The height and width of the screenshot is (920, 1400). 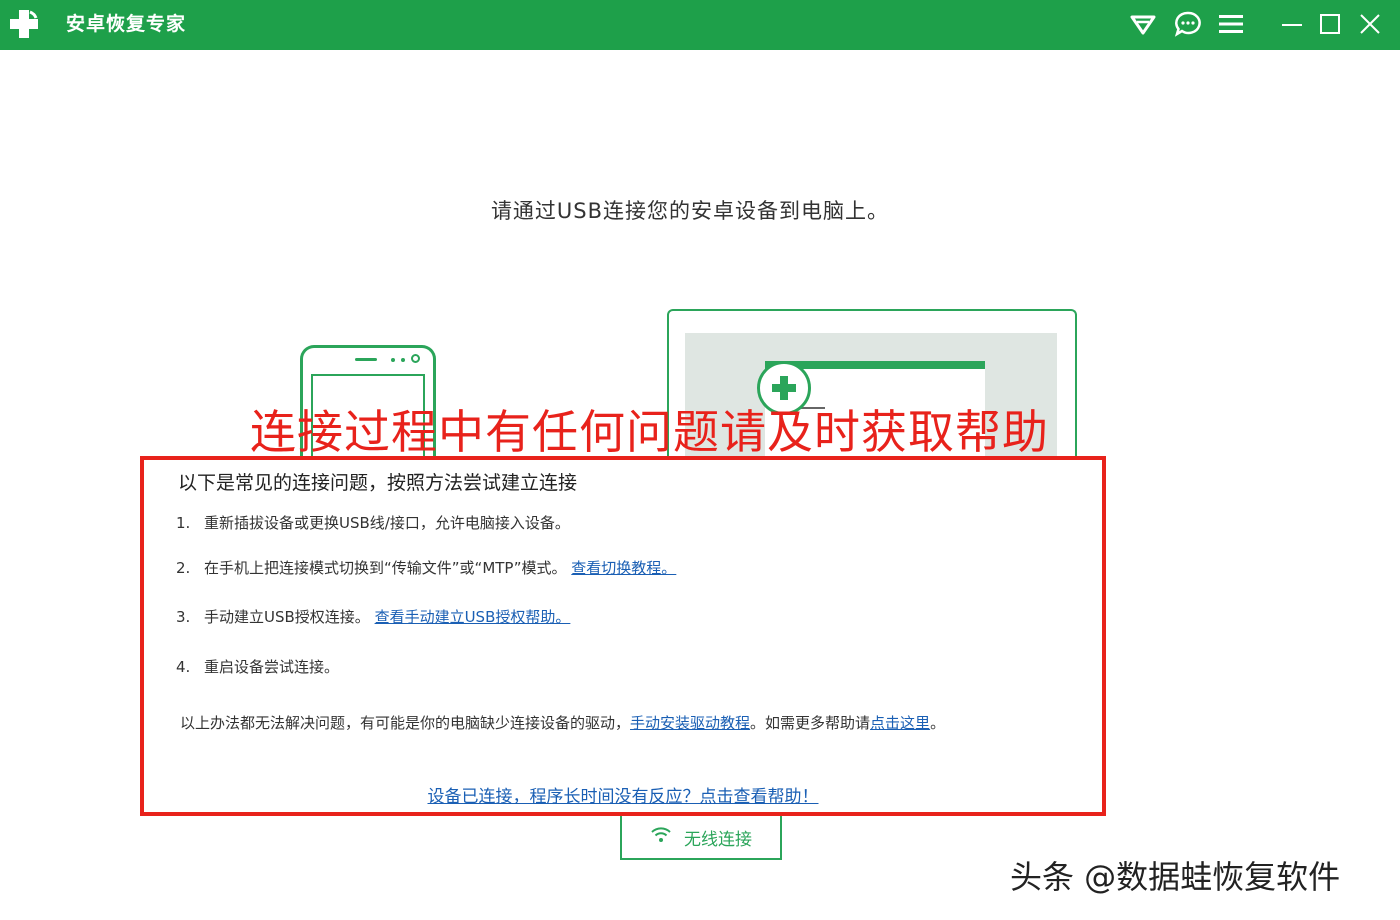 I want to click on usb-authorization-help-link: 查看手动建立USB授权帮助。, so click(x=473, y=617).